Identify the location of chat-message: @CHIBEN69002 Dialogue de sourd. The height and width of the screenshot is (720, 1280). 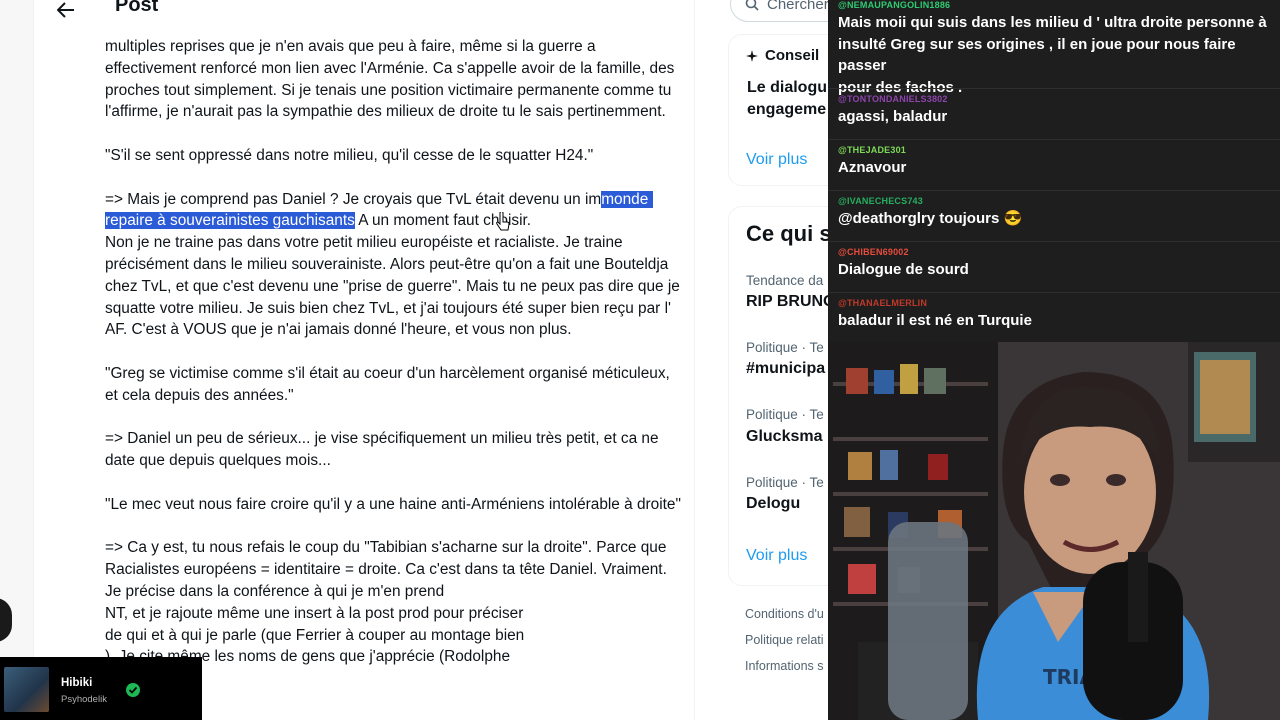
(1058, 264).